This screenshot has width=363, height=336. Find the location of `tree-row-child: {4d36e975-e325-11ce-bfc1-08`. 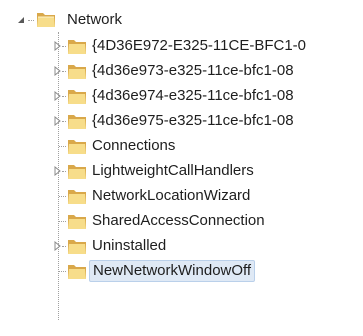

tree-row-child: {4d36e975-e325-11ce-bfc1-08 is located at coordinates (181, 121).